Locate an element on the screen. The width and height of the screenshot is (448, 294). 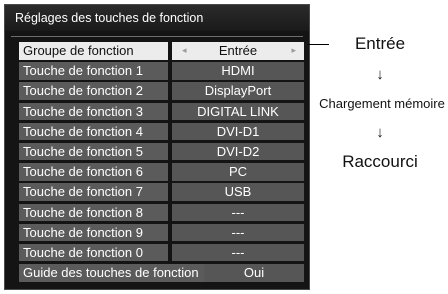
row-label: Touche de fonction 0 is located at coordinates (93, 252).